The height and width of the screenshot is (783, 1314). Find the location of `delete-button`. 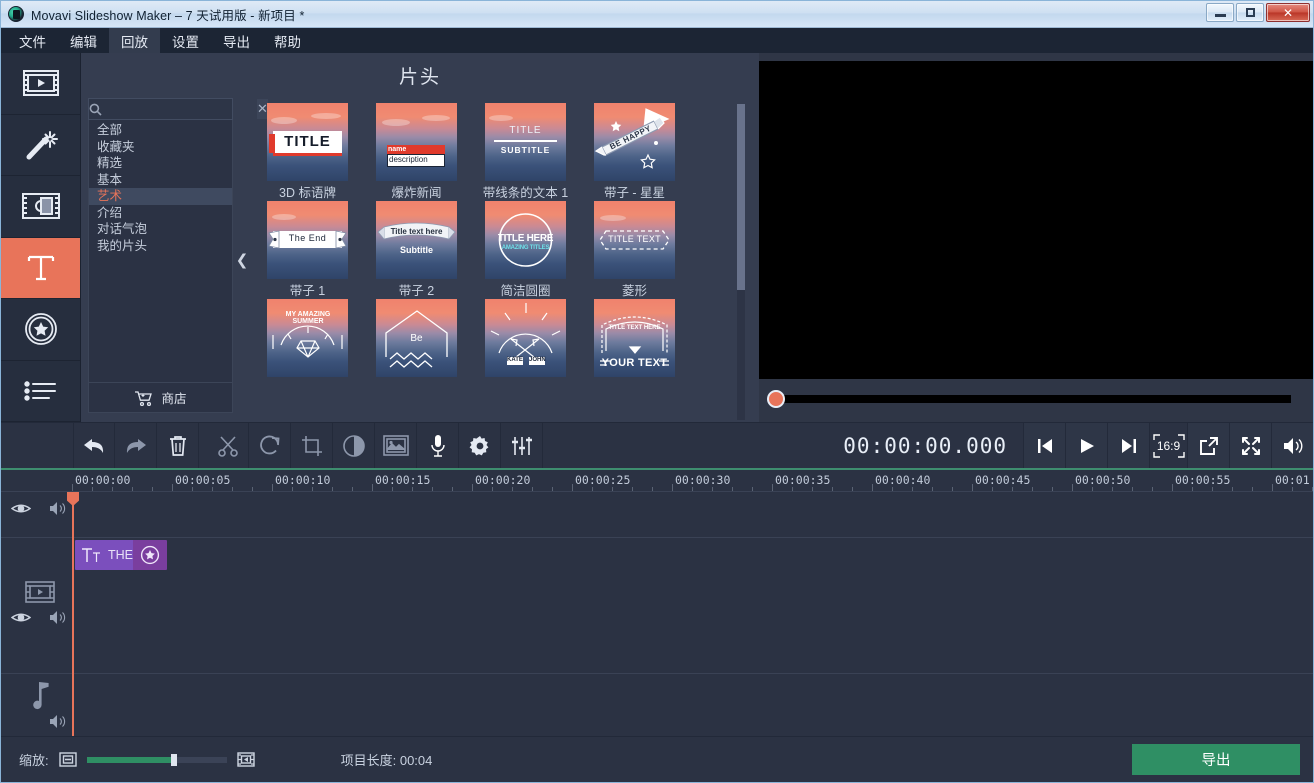

delete-button is located at coordinates (178, 445).